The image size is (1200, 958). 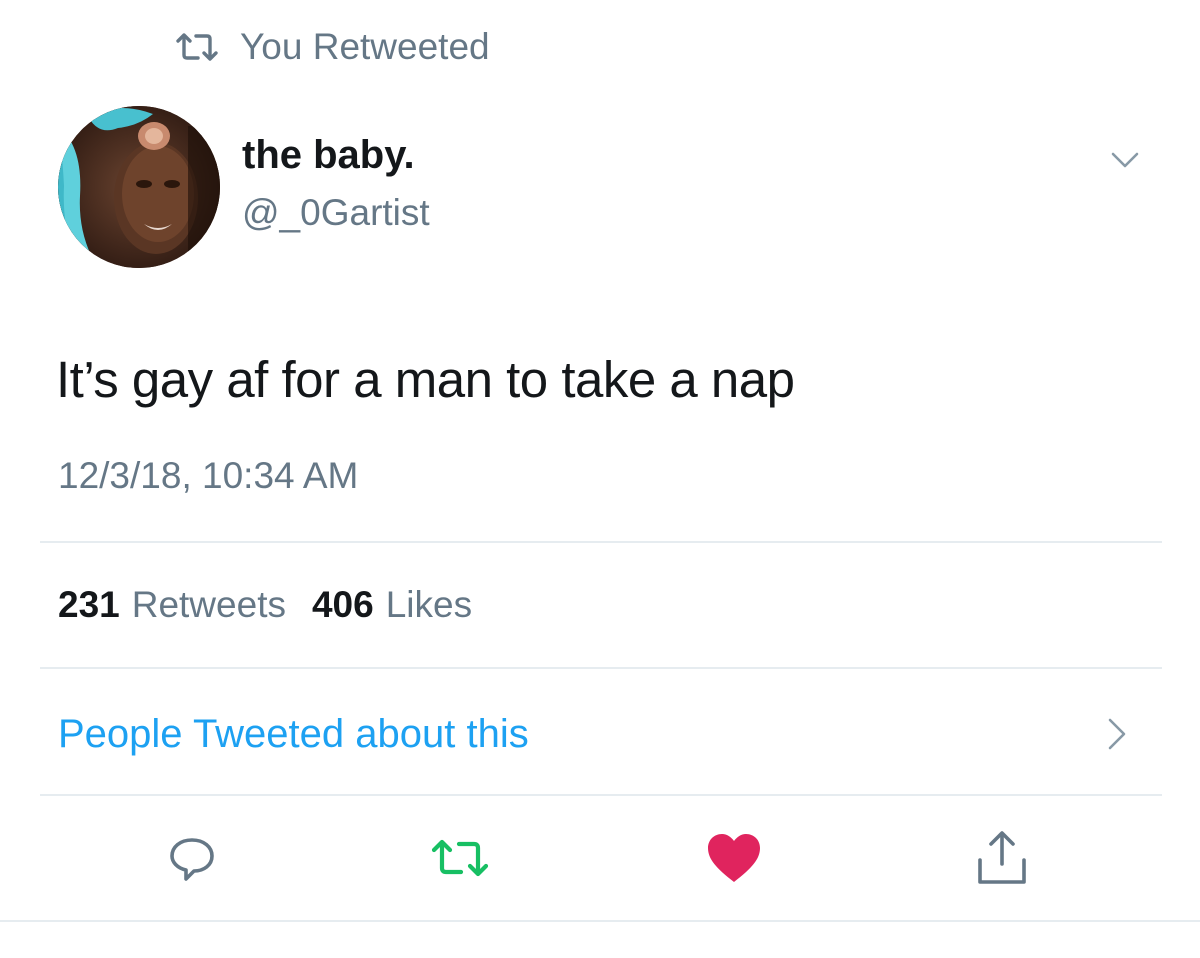 I want to click on bottom-divider, so click(x=600, y=921).